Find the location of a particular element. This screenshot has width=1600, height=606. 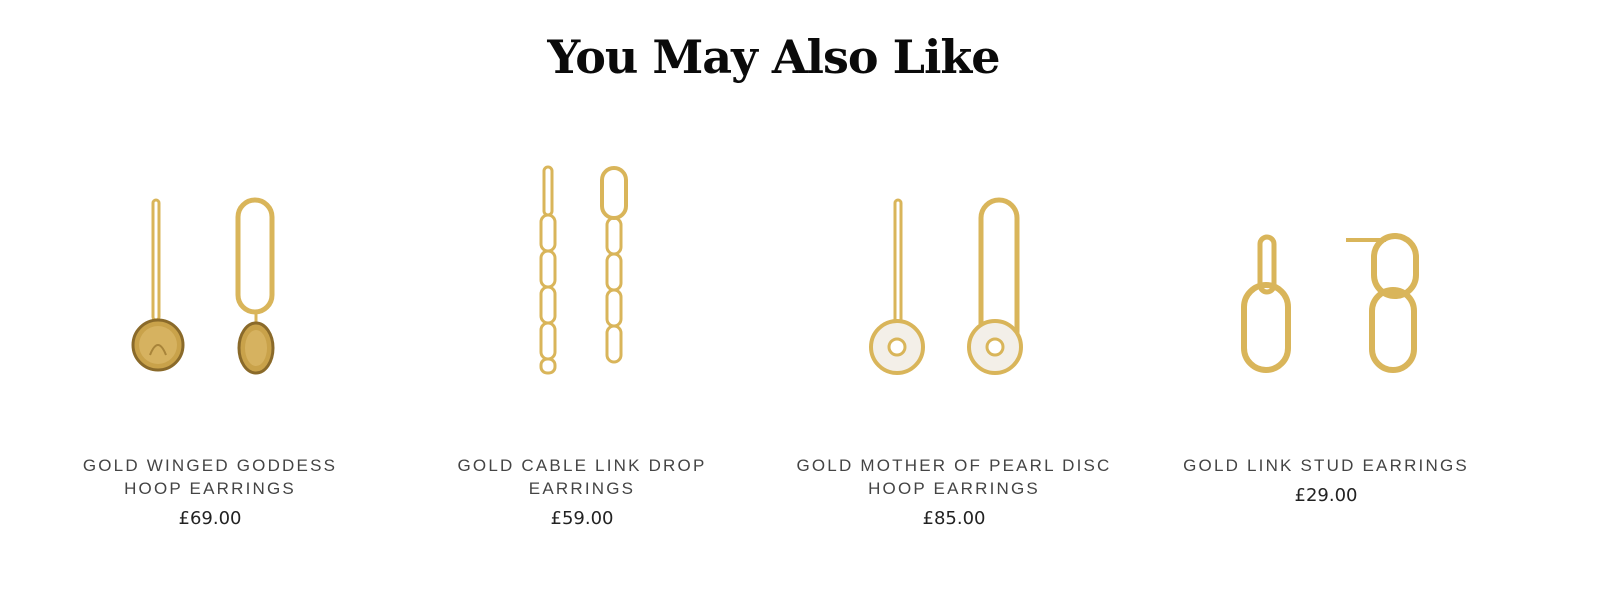

product-card: GOLD CABLE LINK DROP EARRINGS £59.00 is located at coordinates (582, 334).